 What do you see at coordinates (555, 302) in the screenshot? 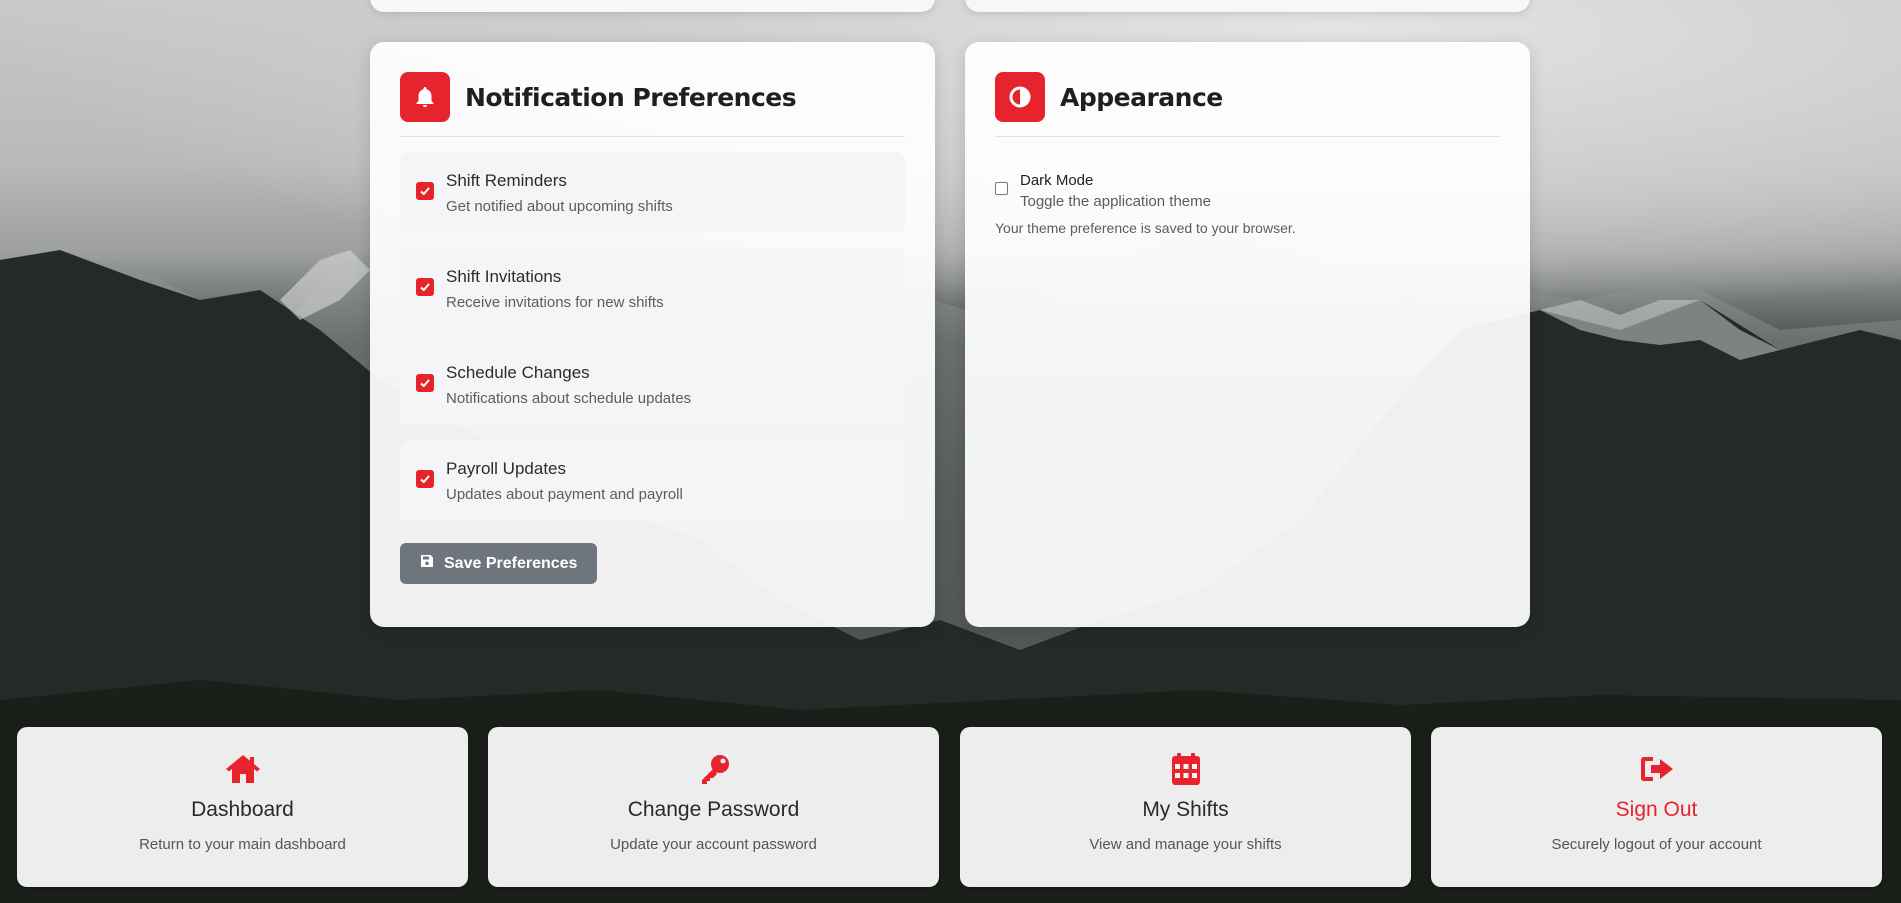
I see `pref-description: Receive invitations for new shifts` at bounding box center [555, 302].